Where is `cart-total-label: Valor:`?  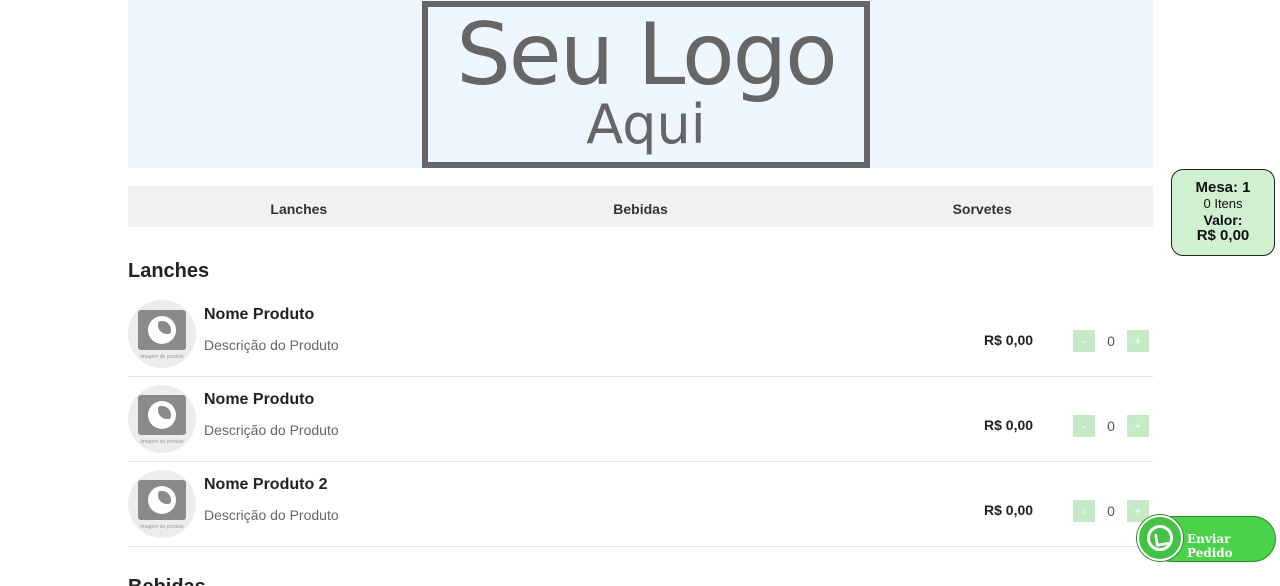
cart-total-label: Valor: is located at coordinates (1223, 220).